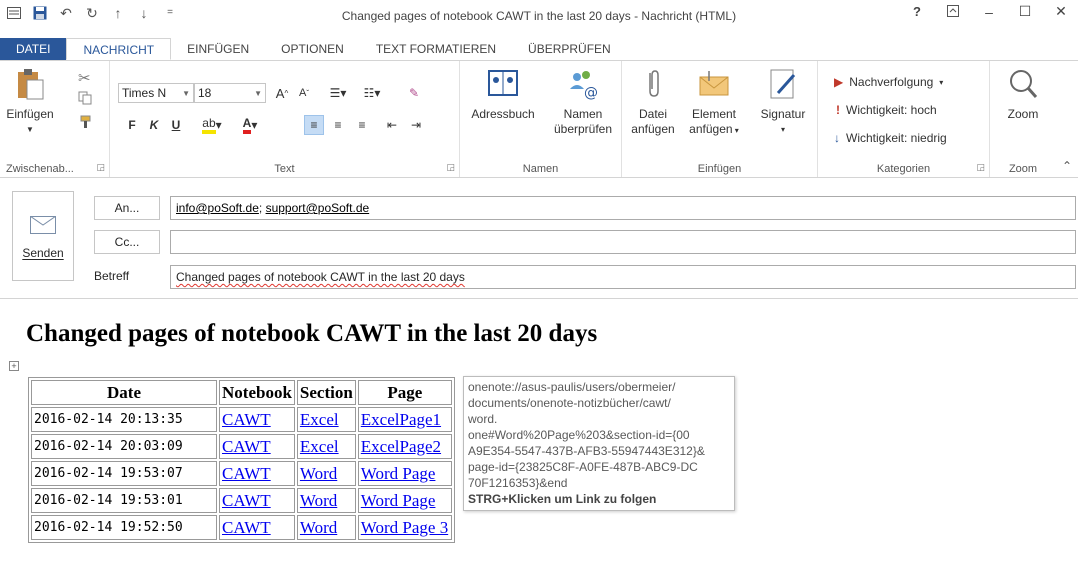 The height and width of the screenshot is (562, 1078). I want to click on underline-button: U, so click(176, 125).